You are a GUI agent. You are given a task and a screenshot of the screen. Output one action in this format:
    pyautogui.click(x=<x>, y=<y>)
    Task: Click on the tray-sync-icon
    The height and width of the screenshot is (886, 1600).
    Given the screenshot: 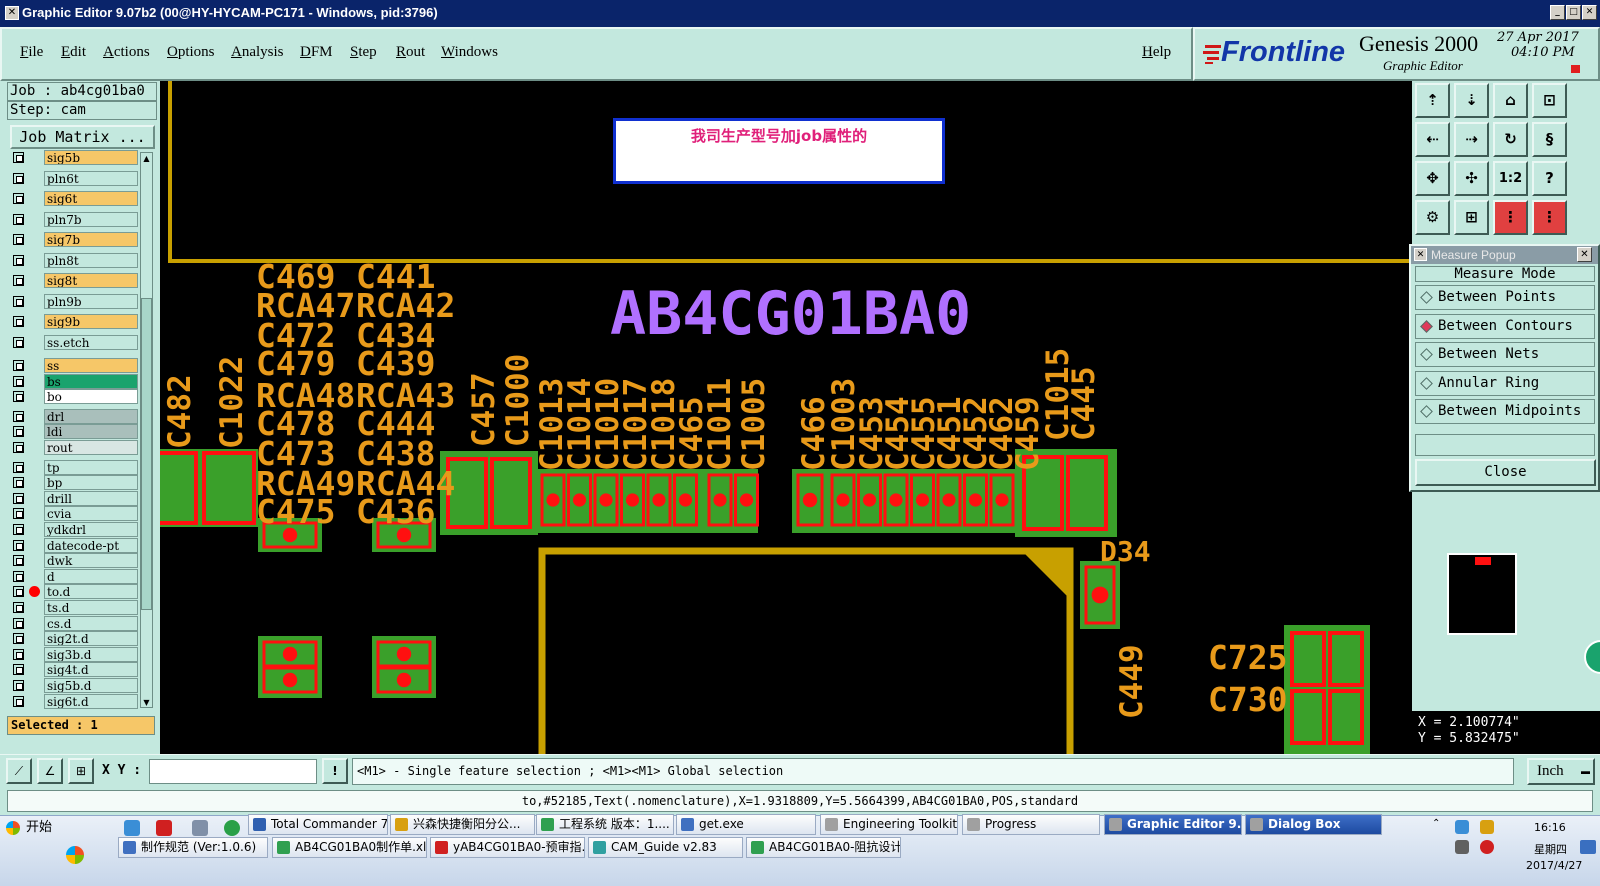 What is the action you would take?
    pyautogui.click(x=1487, y=847)
    